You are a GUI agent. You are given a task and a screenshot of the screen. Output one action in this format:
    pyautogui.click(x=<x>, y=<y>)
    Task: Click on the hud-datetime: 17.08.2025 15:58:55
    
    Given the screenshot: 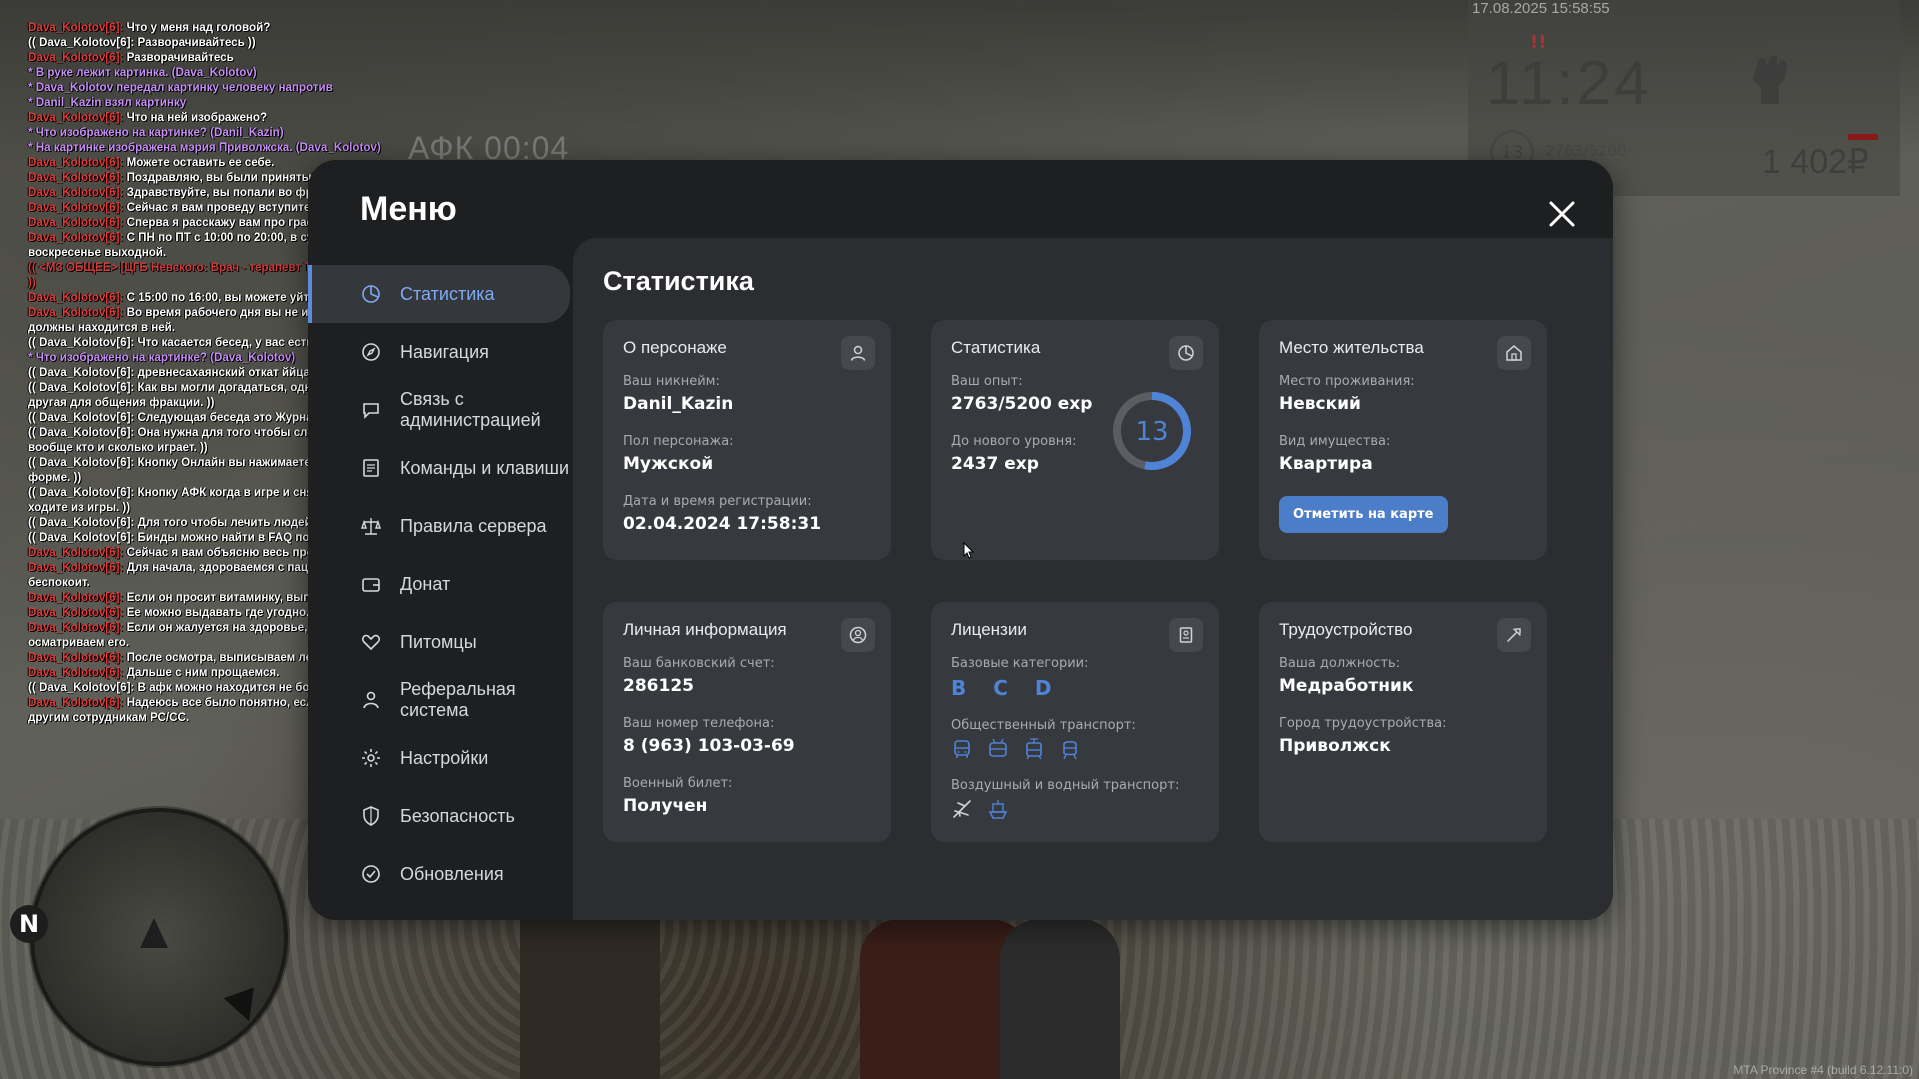 What is the action you would take?
    pyautogui.click(x=1541, y=8)
    